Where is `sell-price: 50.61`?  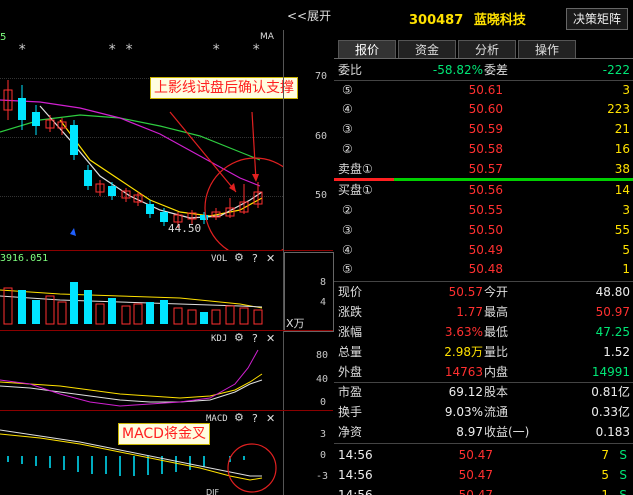
sell-price: 50.61 is located at coordinates (485, 90).